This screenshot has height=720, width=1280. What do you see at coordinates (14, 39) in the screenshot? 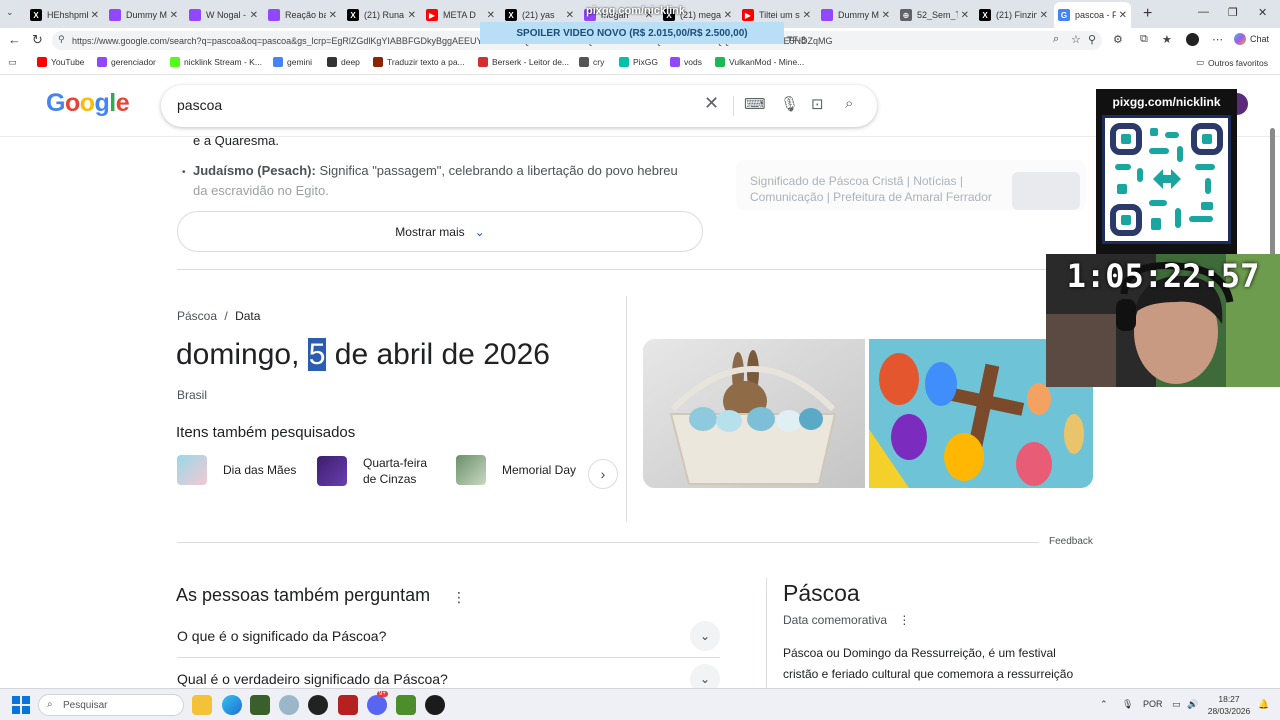
I see `back-button: ←` at bounding box center [14, 39].